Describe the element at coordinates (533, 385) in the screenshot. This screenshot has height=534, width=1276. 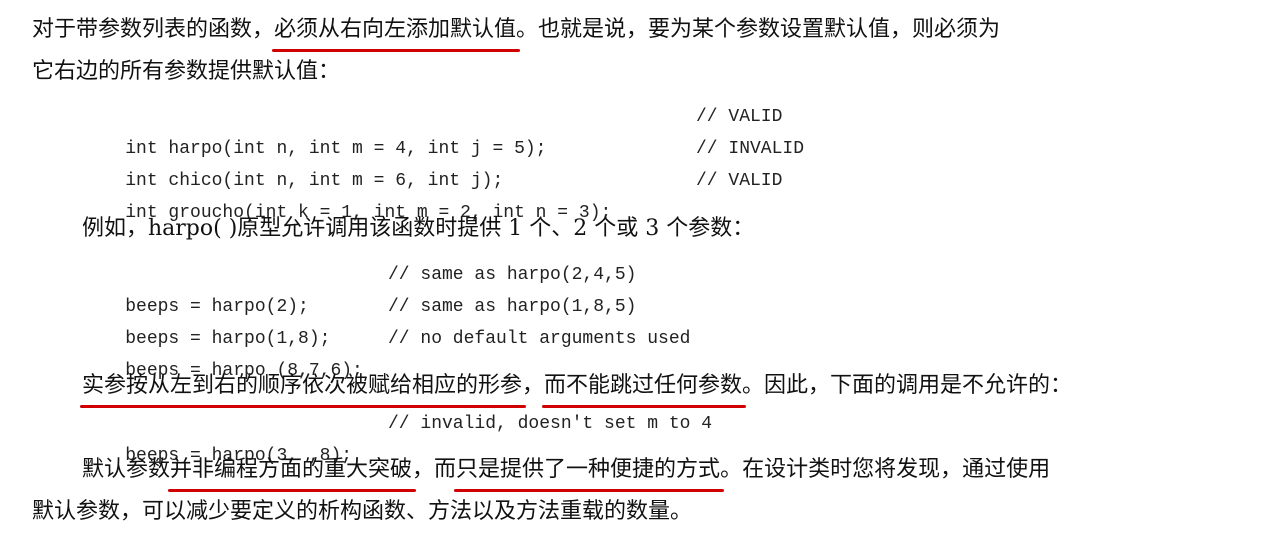
I see `paragraph-text: ，` at that location.